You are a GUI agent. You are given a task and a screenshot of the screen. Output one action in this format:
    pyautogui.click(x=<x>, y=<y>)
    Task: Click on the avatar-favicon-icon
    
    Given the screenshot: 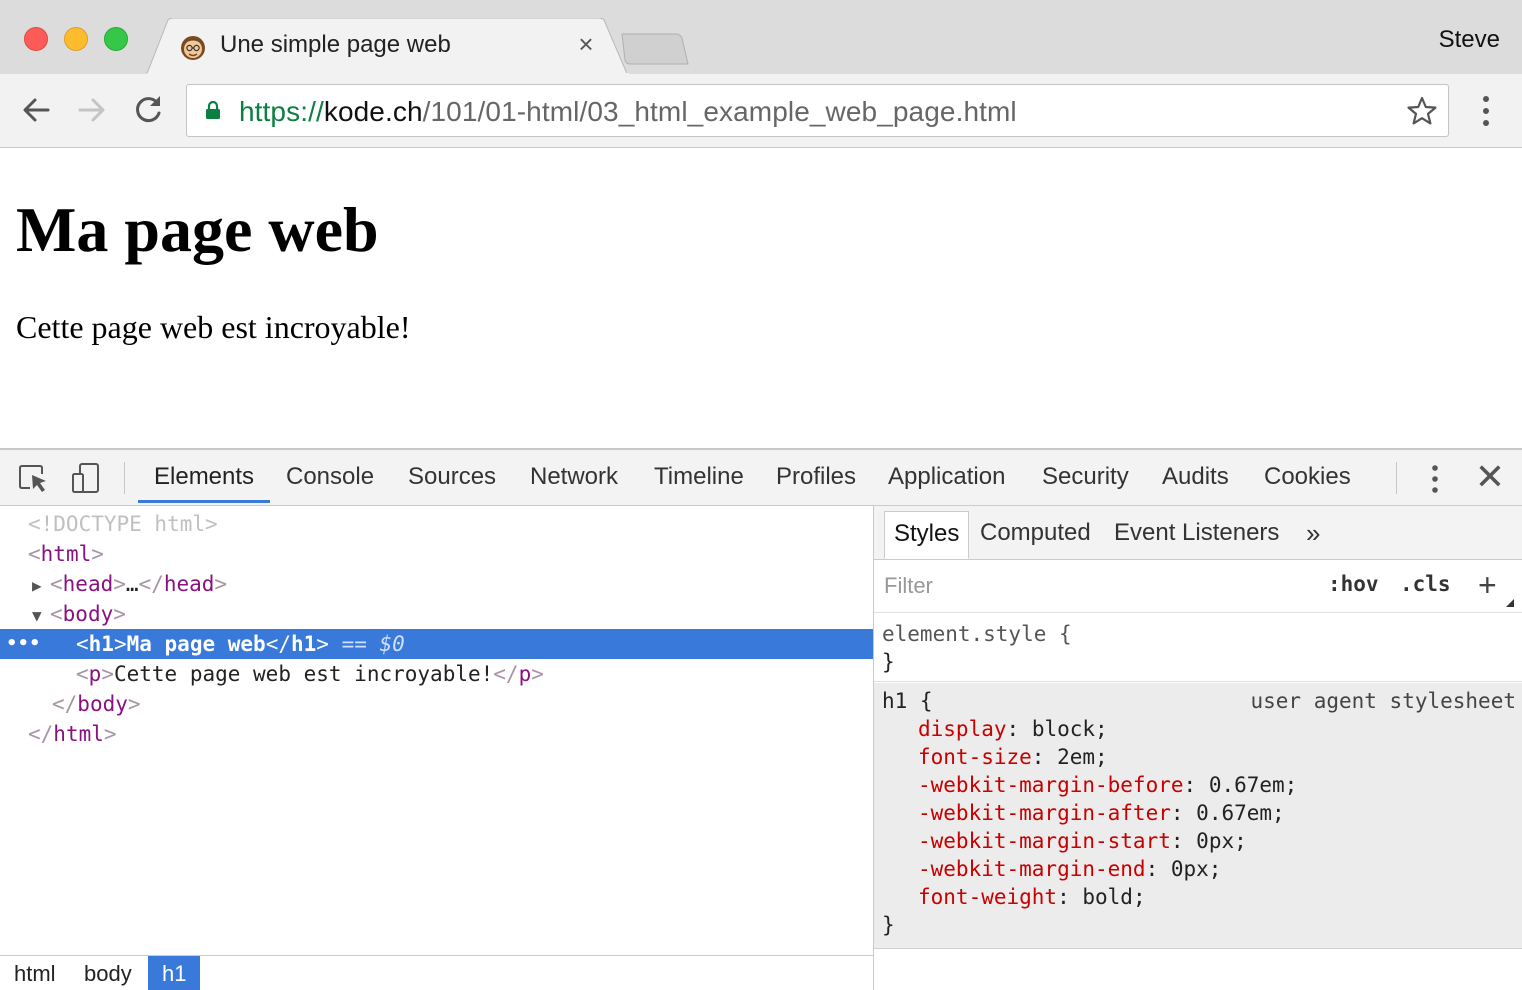 What is the action you would take?
    pyautogui.click(x=193, y=48)
    